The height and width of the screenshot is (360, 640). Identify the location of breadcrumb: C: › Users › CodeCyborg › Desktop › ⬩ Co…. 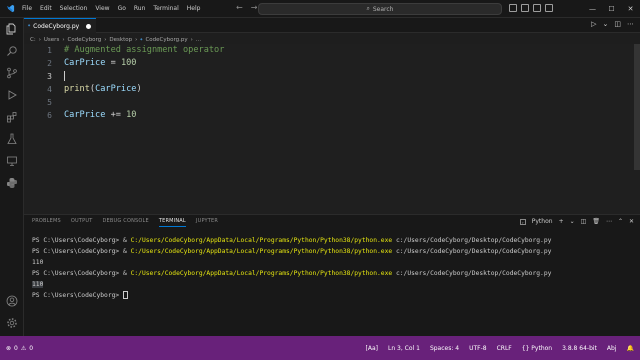
(115, 39).